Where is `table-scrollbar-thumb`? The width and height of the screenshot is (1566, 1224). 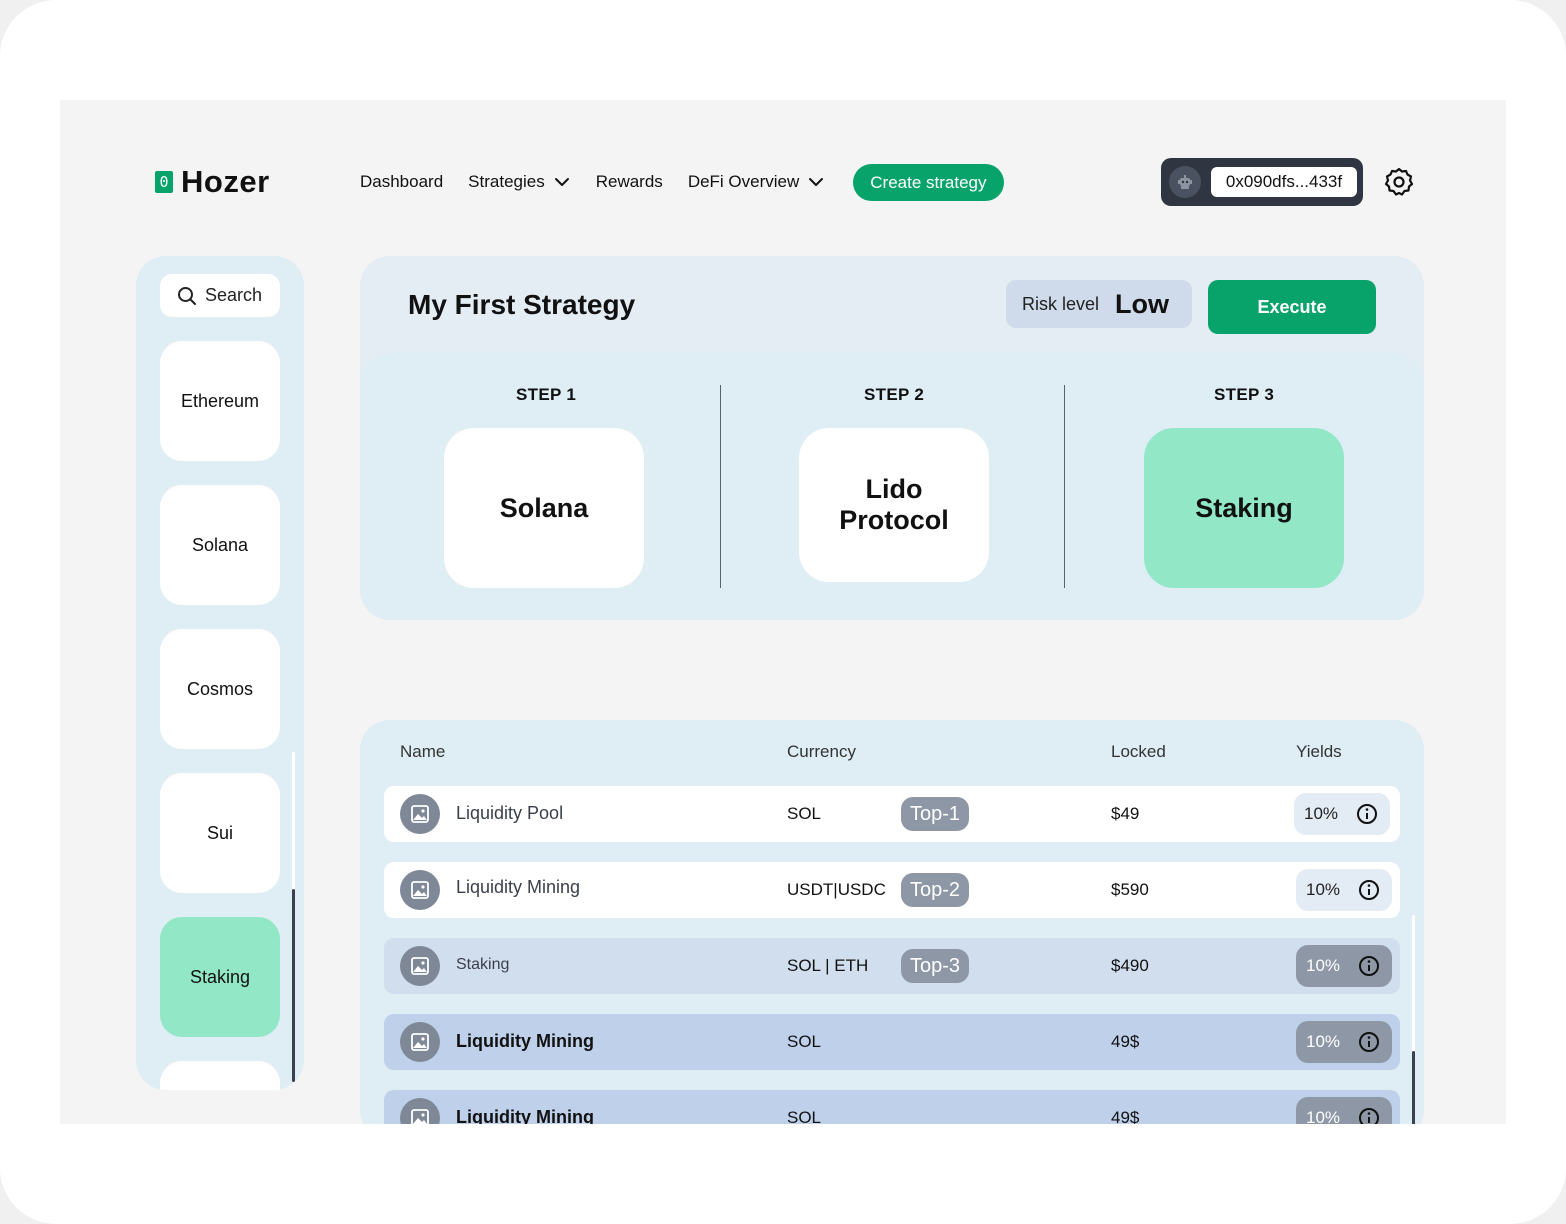 table-scrollbar-thumb is located at coordinates (1413, 1087).